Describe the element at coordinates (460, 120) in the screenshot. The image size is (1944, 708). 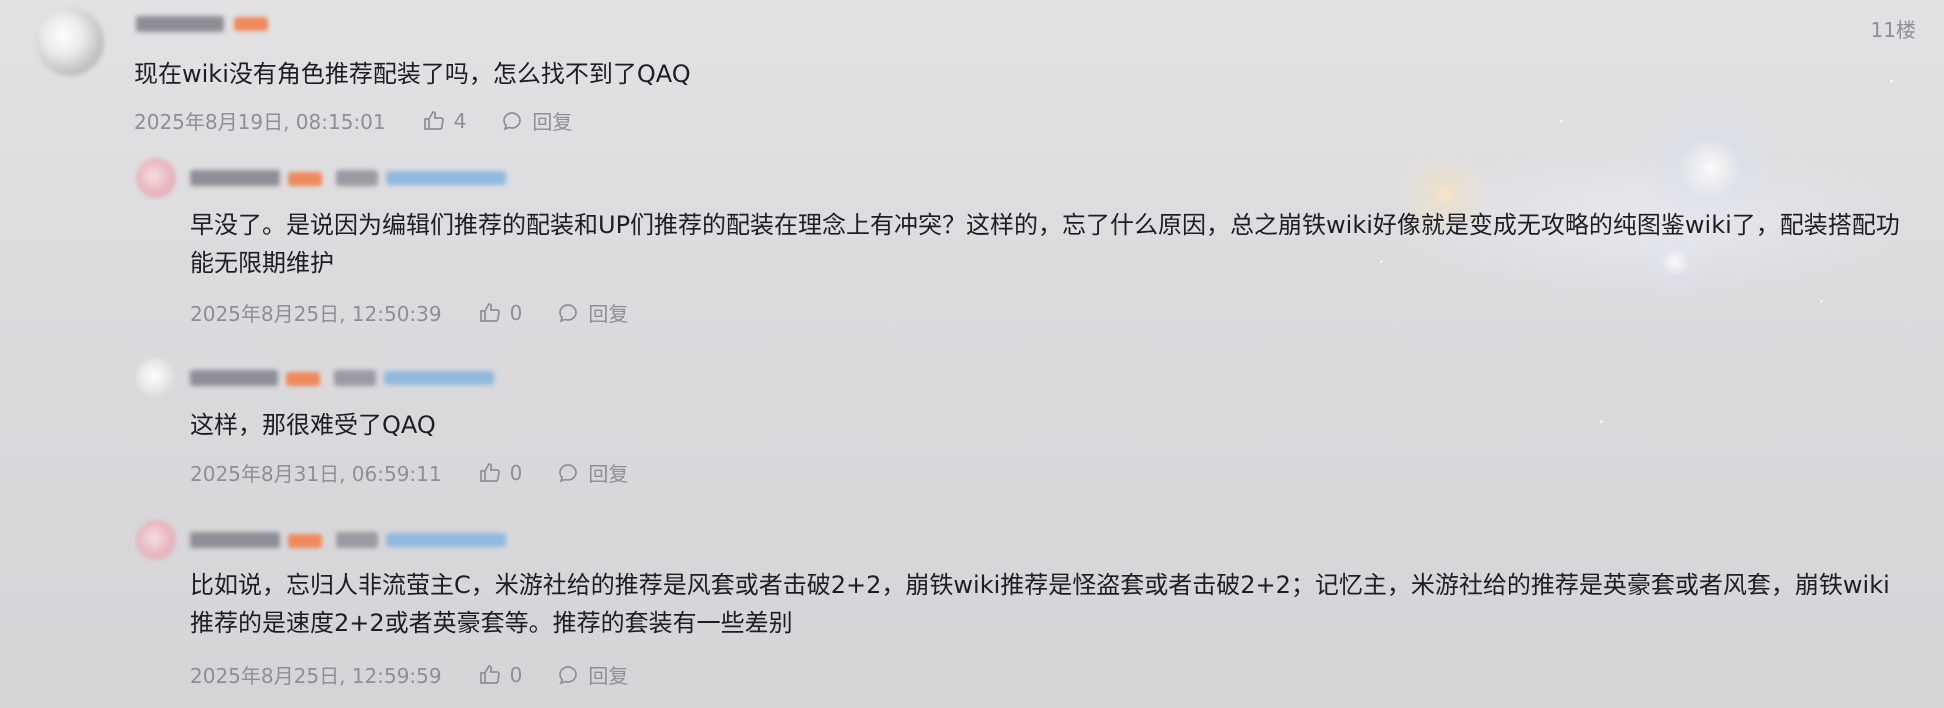
I see `like-count: 4` at that location.